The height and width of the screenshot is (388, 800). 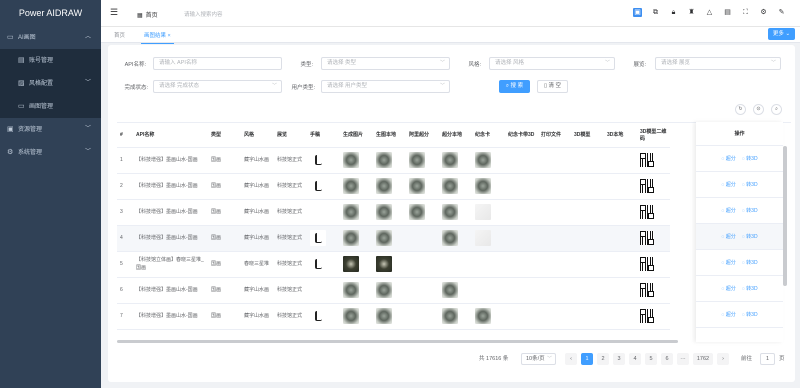 What do you see at coordinates (709, 12) in the screenshot?
I see `bell-icon: △` at bounding box center [709, 12].